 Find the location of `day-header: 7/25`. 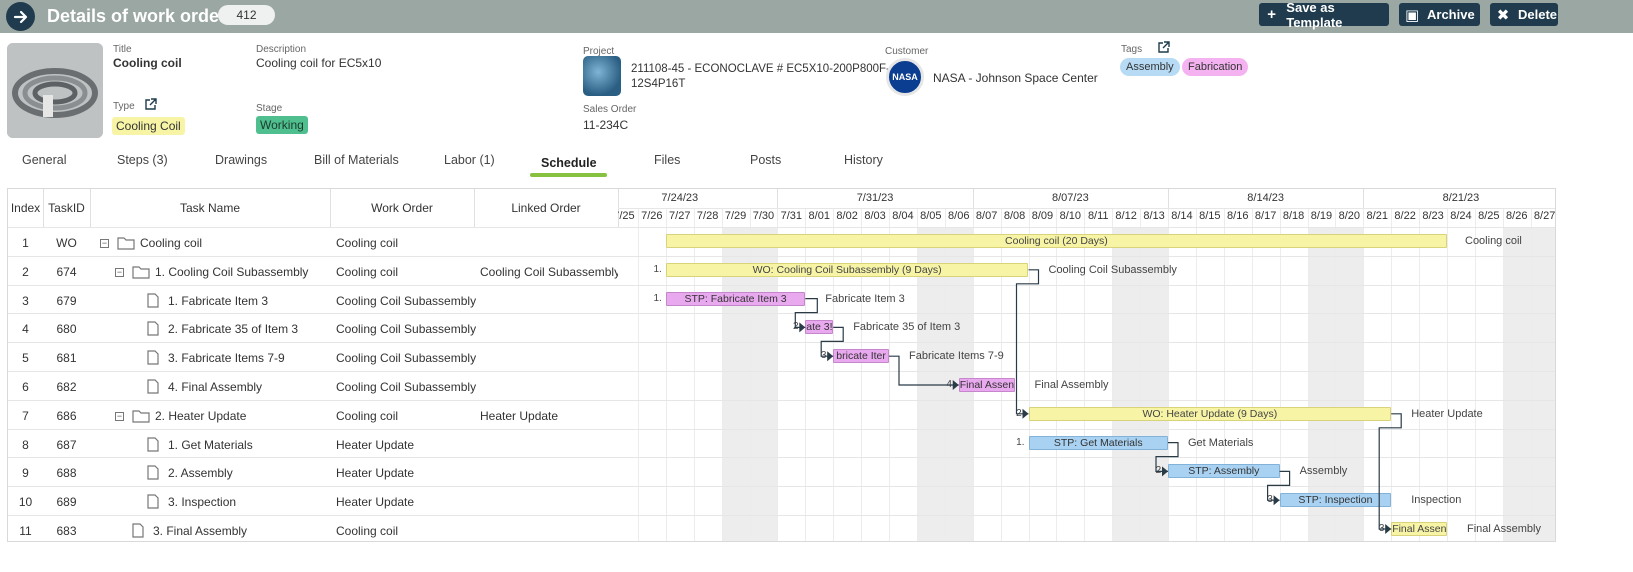

day-header: 7/25 is located at coordinates (626, 216).